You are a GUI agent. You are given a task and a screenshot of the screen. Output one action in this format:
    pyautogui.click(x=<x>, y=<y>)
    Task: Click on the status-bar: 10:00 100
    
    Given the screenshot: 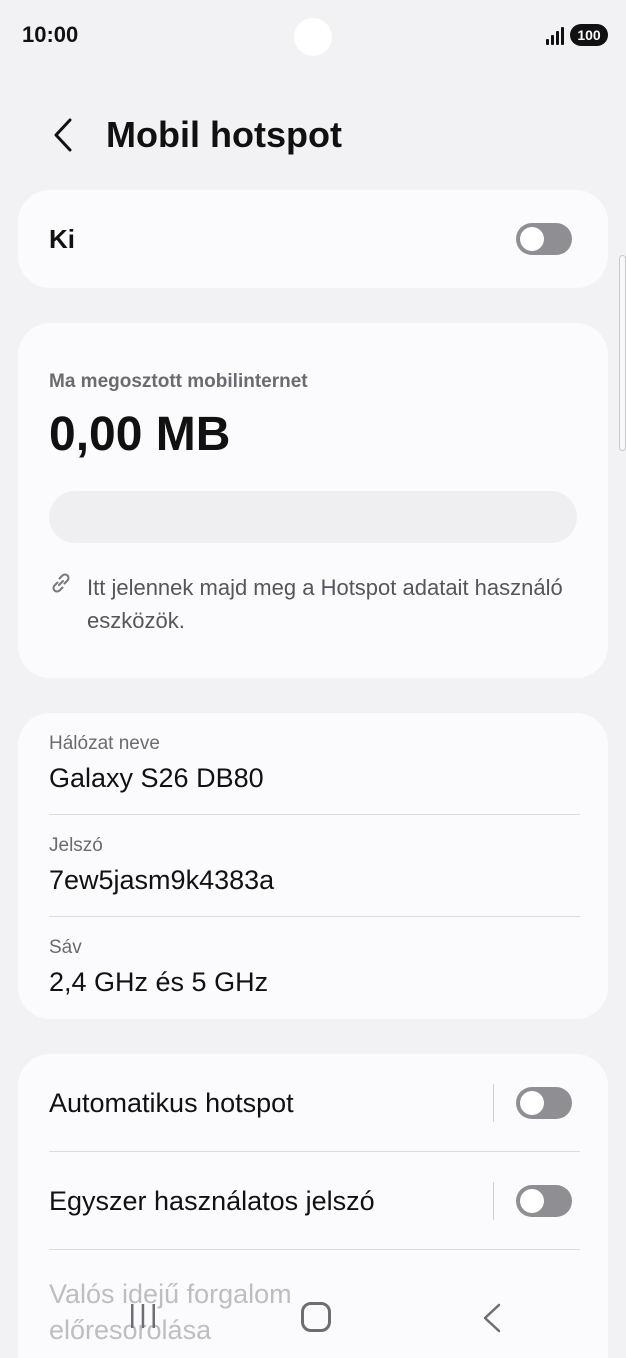 What is the action you would take?
    pyautogui.click(x=313, y=36)
    